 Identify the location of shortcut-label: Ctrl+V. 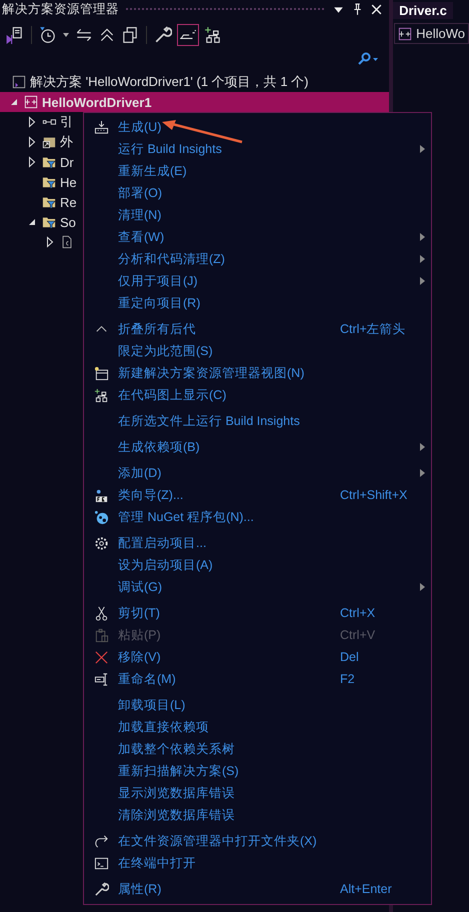
(358, 635).